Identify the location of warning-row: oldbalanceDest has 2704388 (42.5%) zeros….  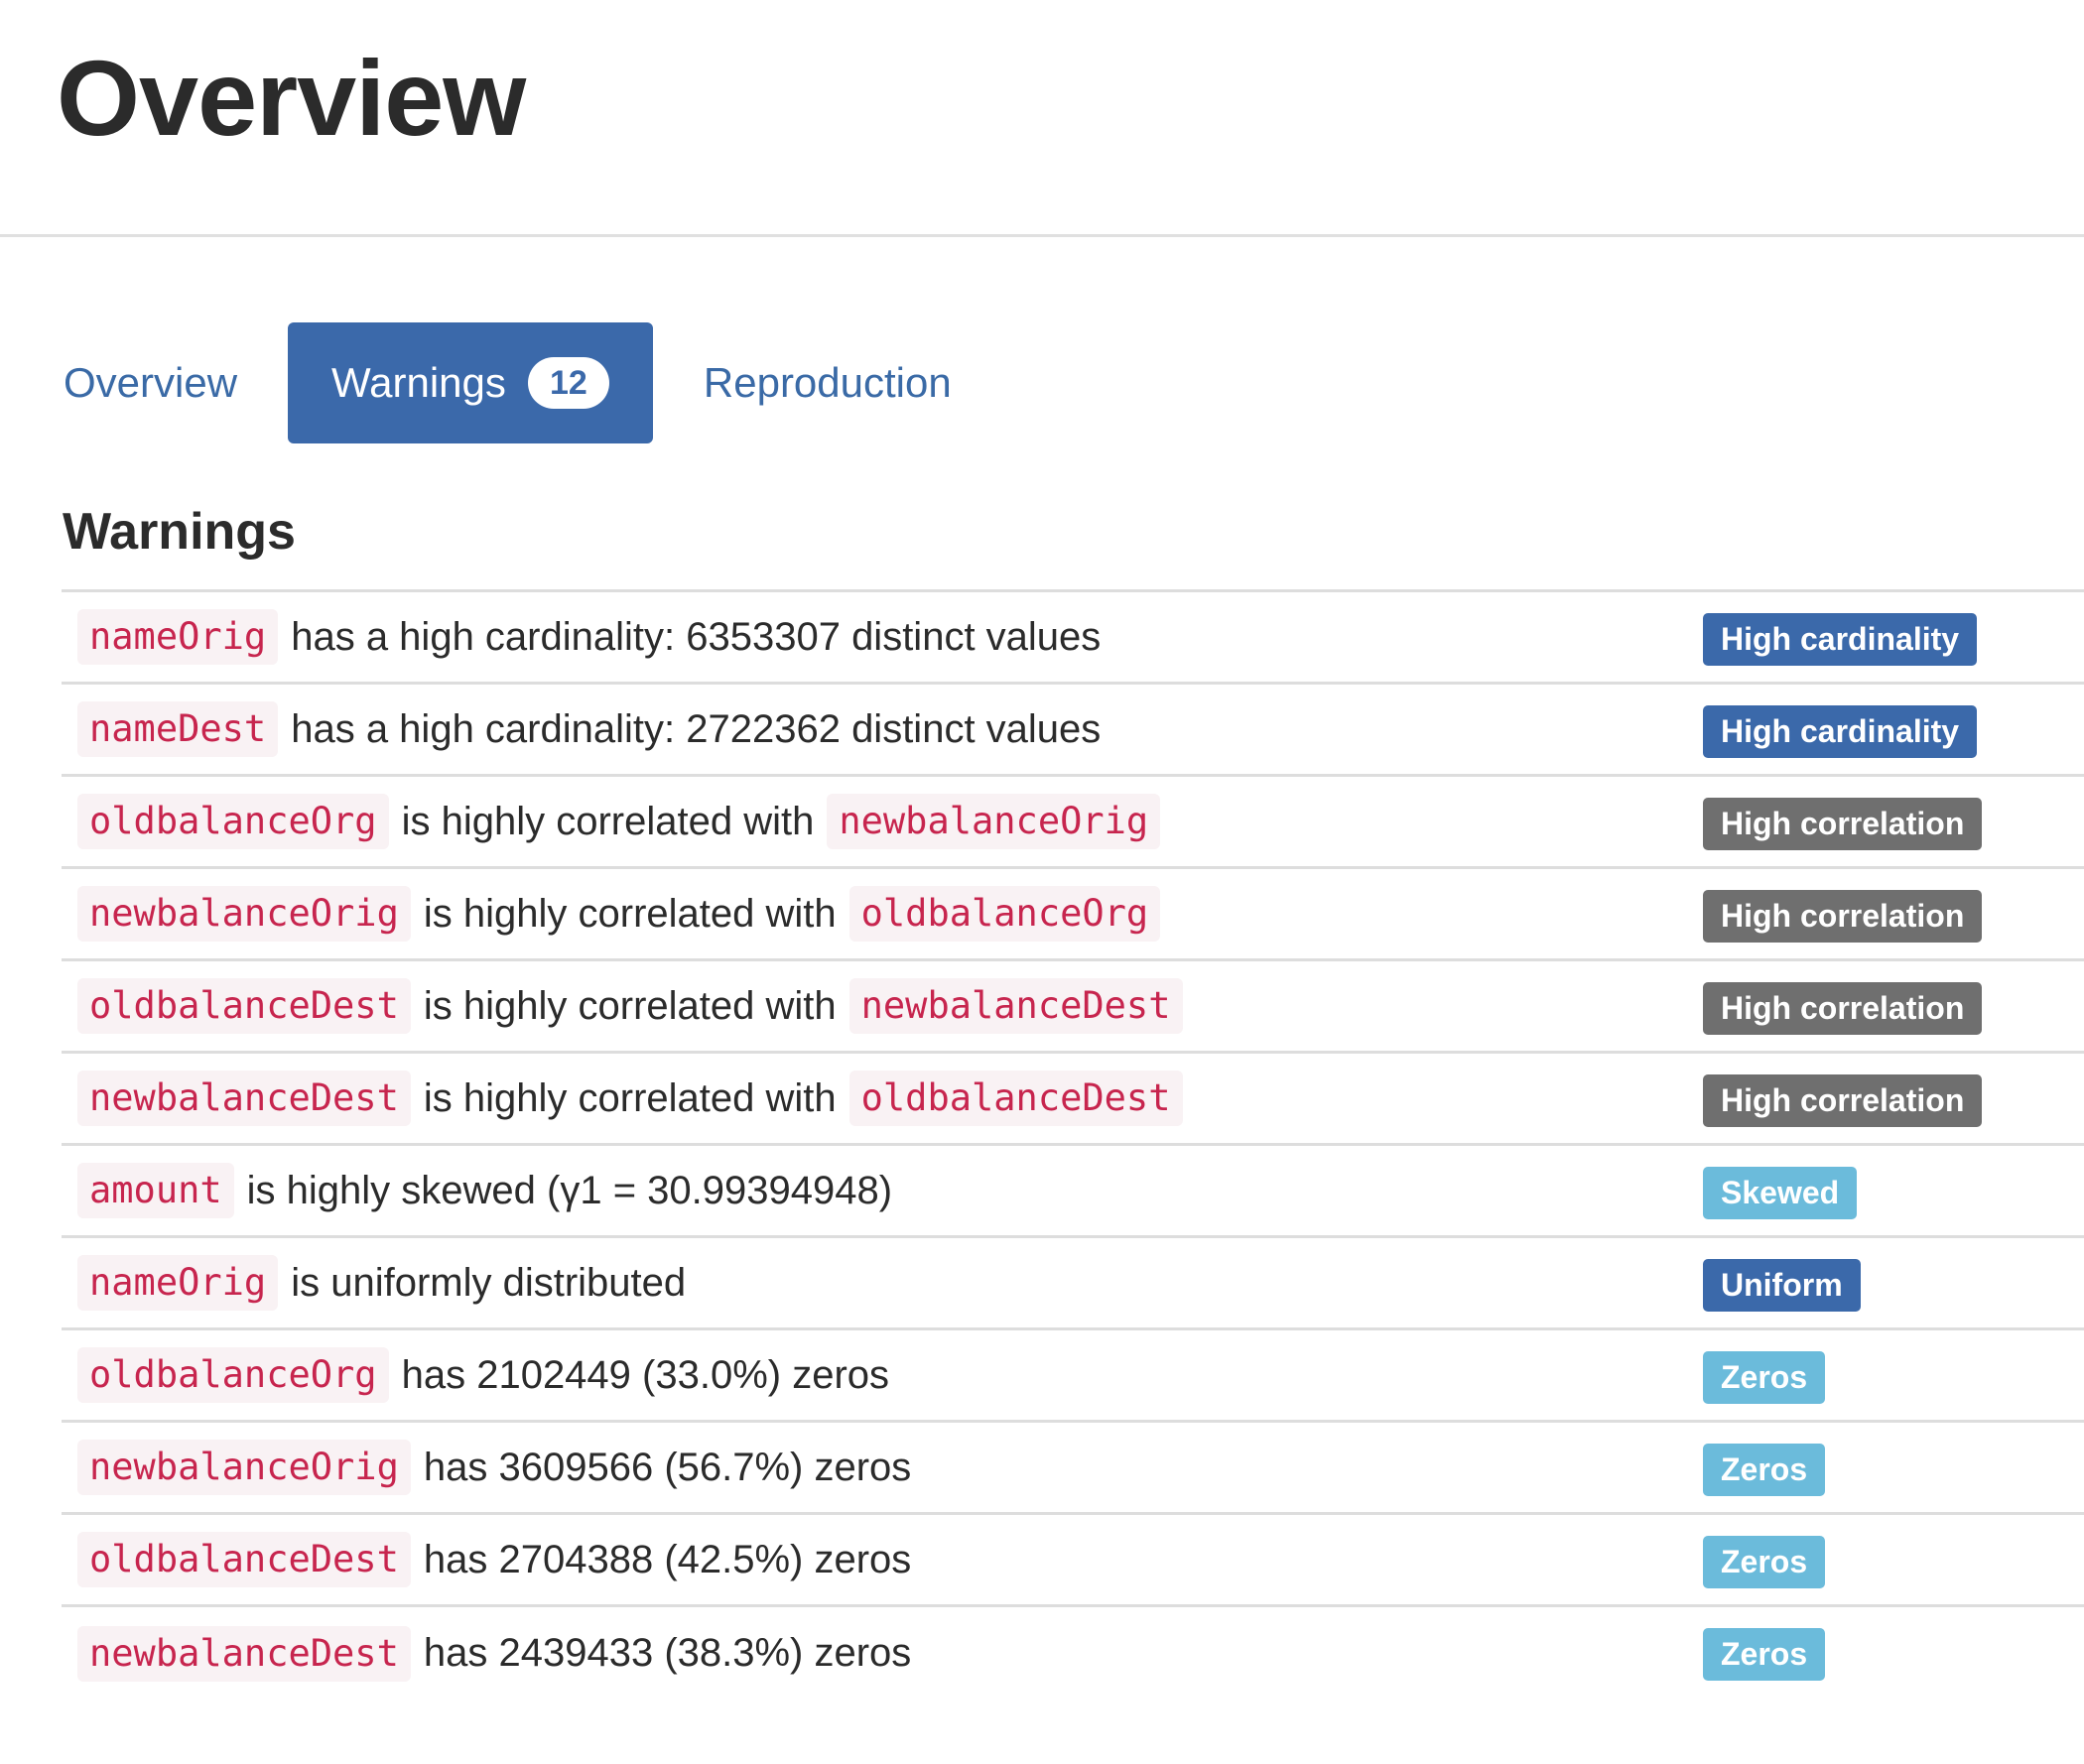
(1073, 1561).